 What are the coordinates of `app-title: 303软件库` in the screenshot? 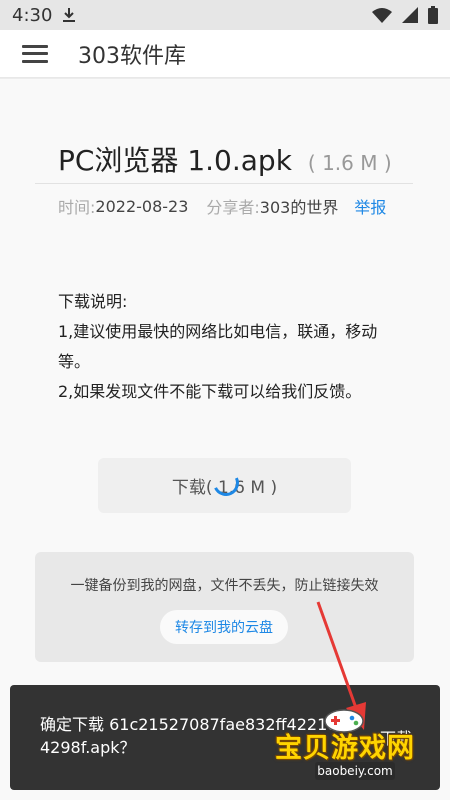 It's located at (132, 56).